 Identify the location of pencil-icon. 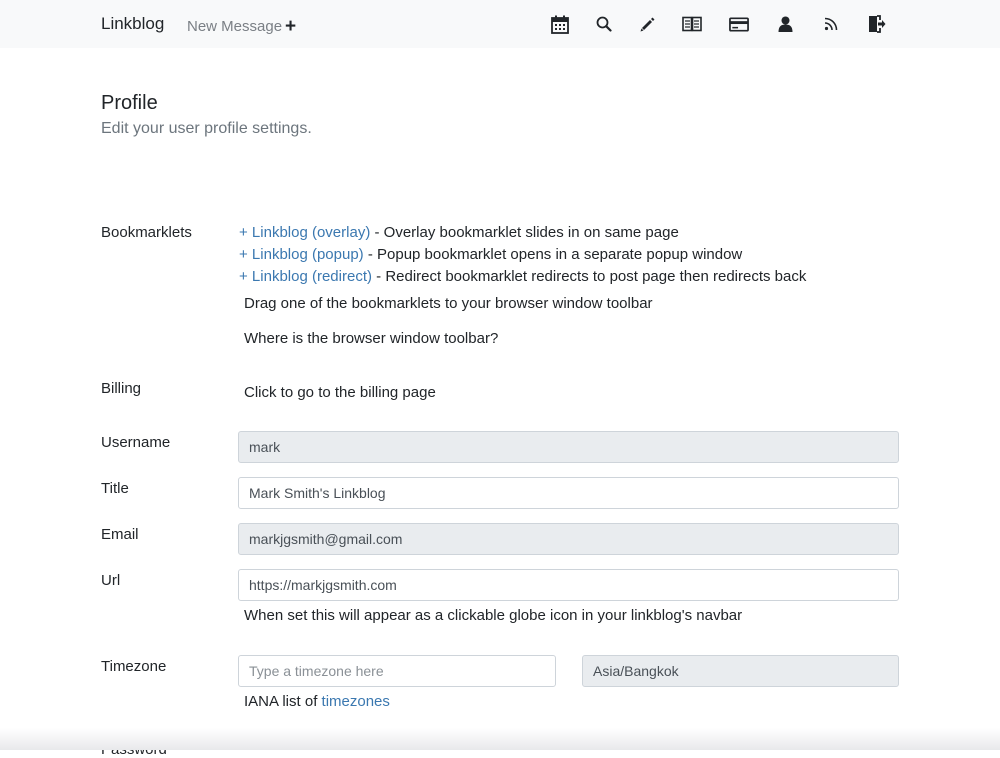
(647, 24).